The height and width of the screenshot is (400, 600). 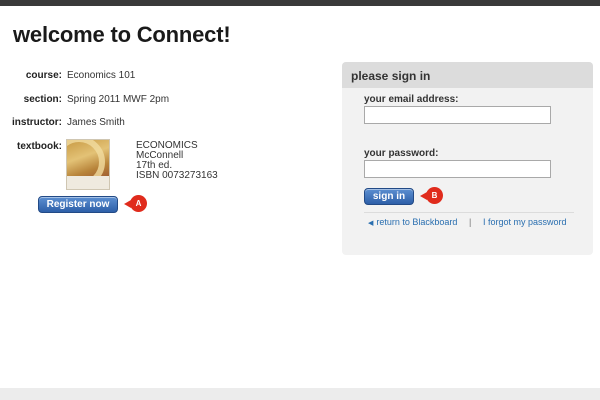 I want to click on textbook-label: textbook:, so click(x=39, y=146).